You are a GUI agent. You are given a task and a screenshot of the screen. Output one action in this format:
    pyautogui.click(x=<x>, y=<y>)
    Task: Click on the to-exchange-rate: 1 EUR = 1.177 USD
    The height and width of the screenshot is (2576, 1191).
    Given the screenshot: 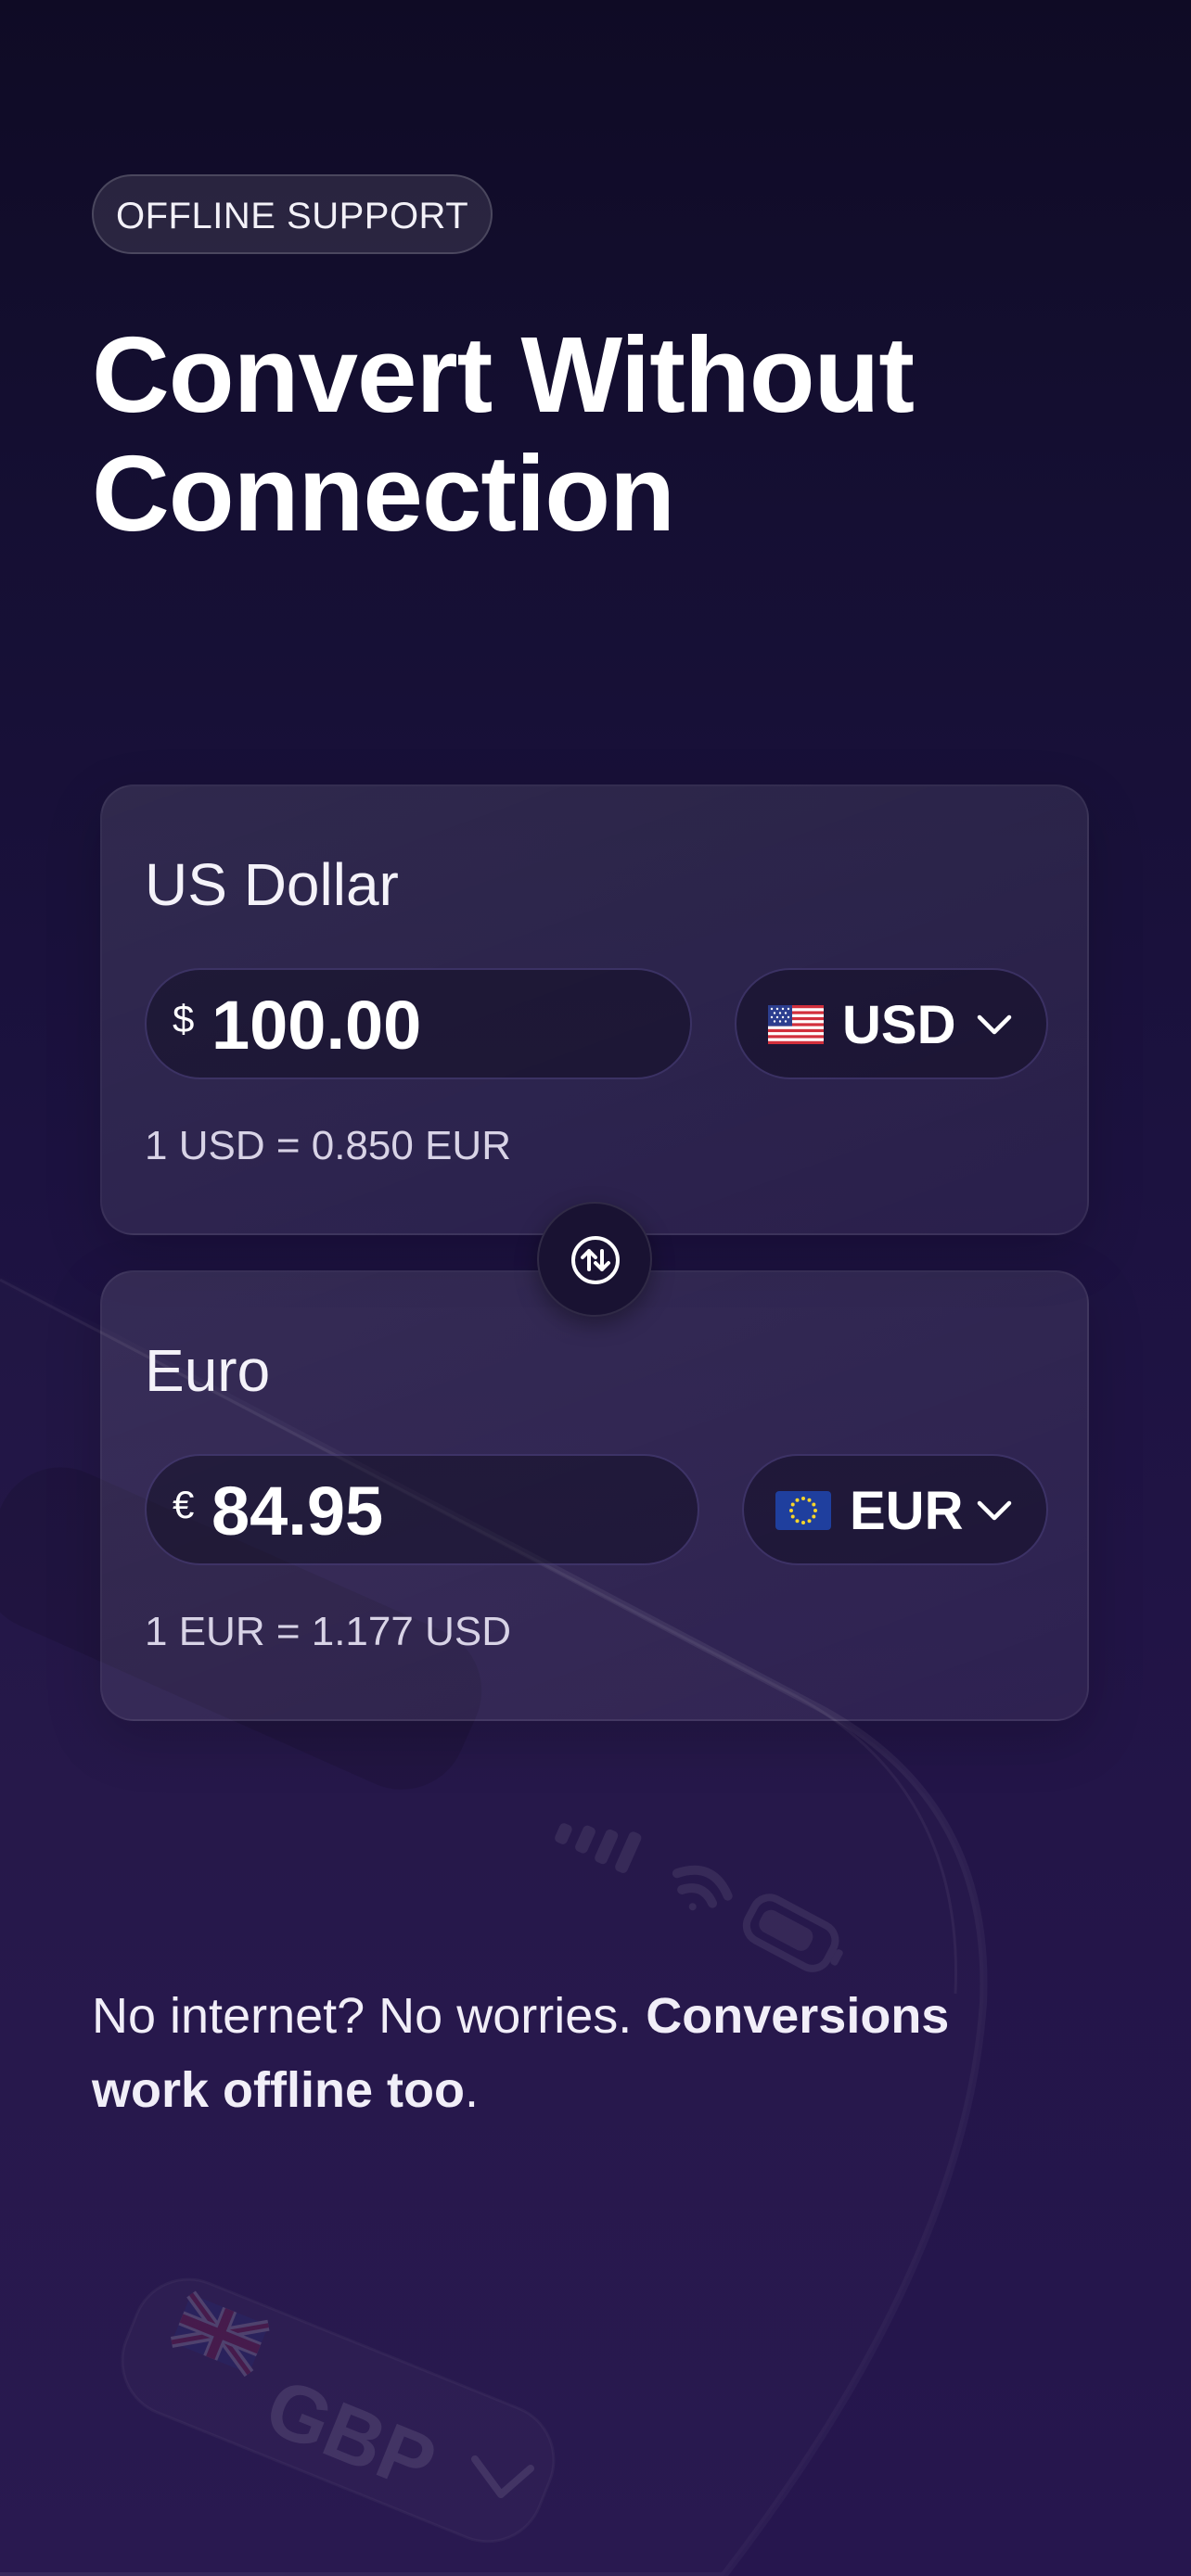 What is the action you would take?
    pyautogui.click(x=328, y=1632)
    